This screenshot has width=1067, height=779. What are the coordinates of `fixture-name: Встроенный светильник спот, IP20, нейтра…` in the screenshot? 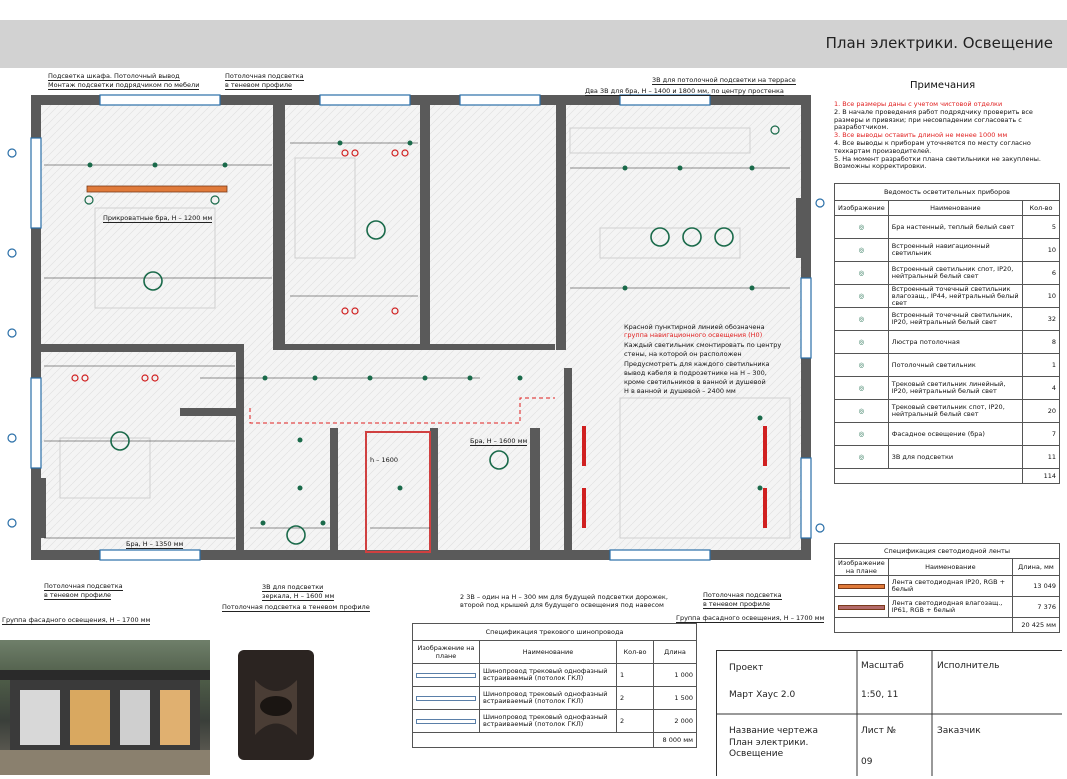 It's located at (955, 273).